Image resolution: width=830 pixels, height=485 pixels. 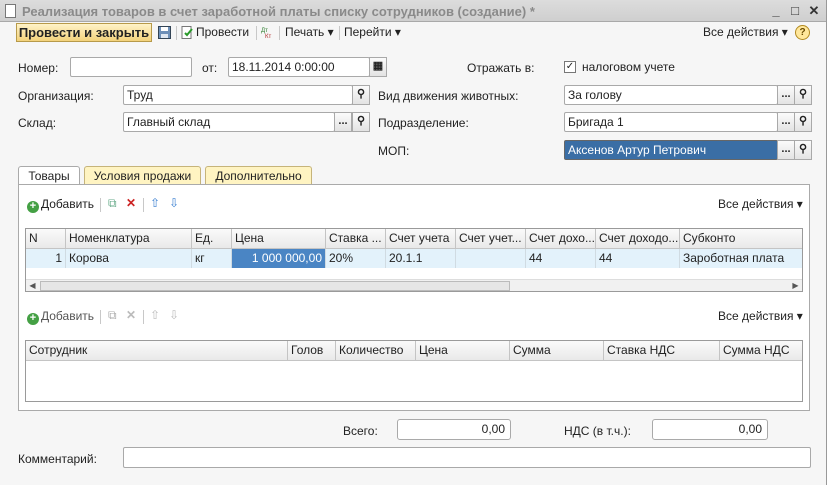 What do you see at coordinates (212, 239) in the screenshot?
I see `column-header: Ед.` at bounding box center [212, 239].